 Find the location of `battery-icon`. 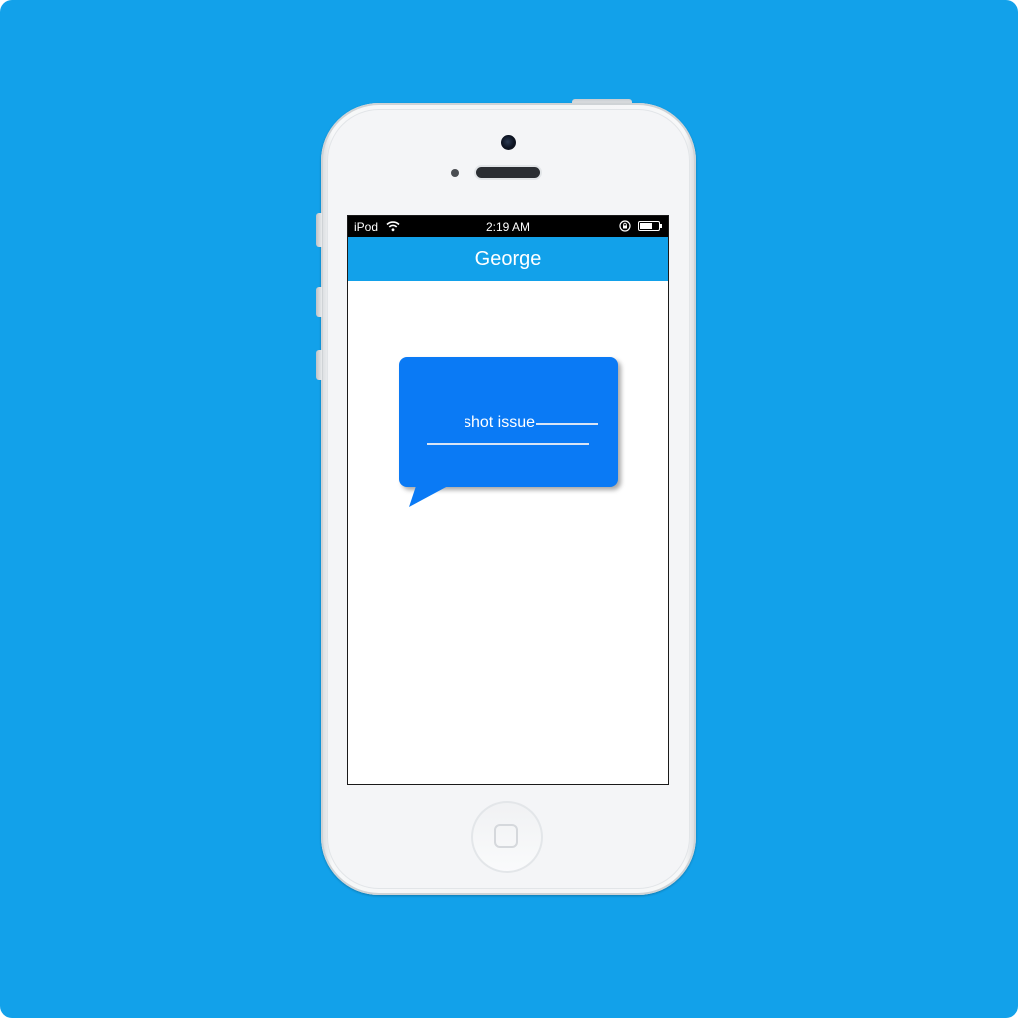

battery-icon is located at coordinates (650, 226).